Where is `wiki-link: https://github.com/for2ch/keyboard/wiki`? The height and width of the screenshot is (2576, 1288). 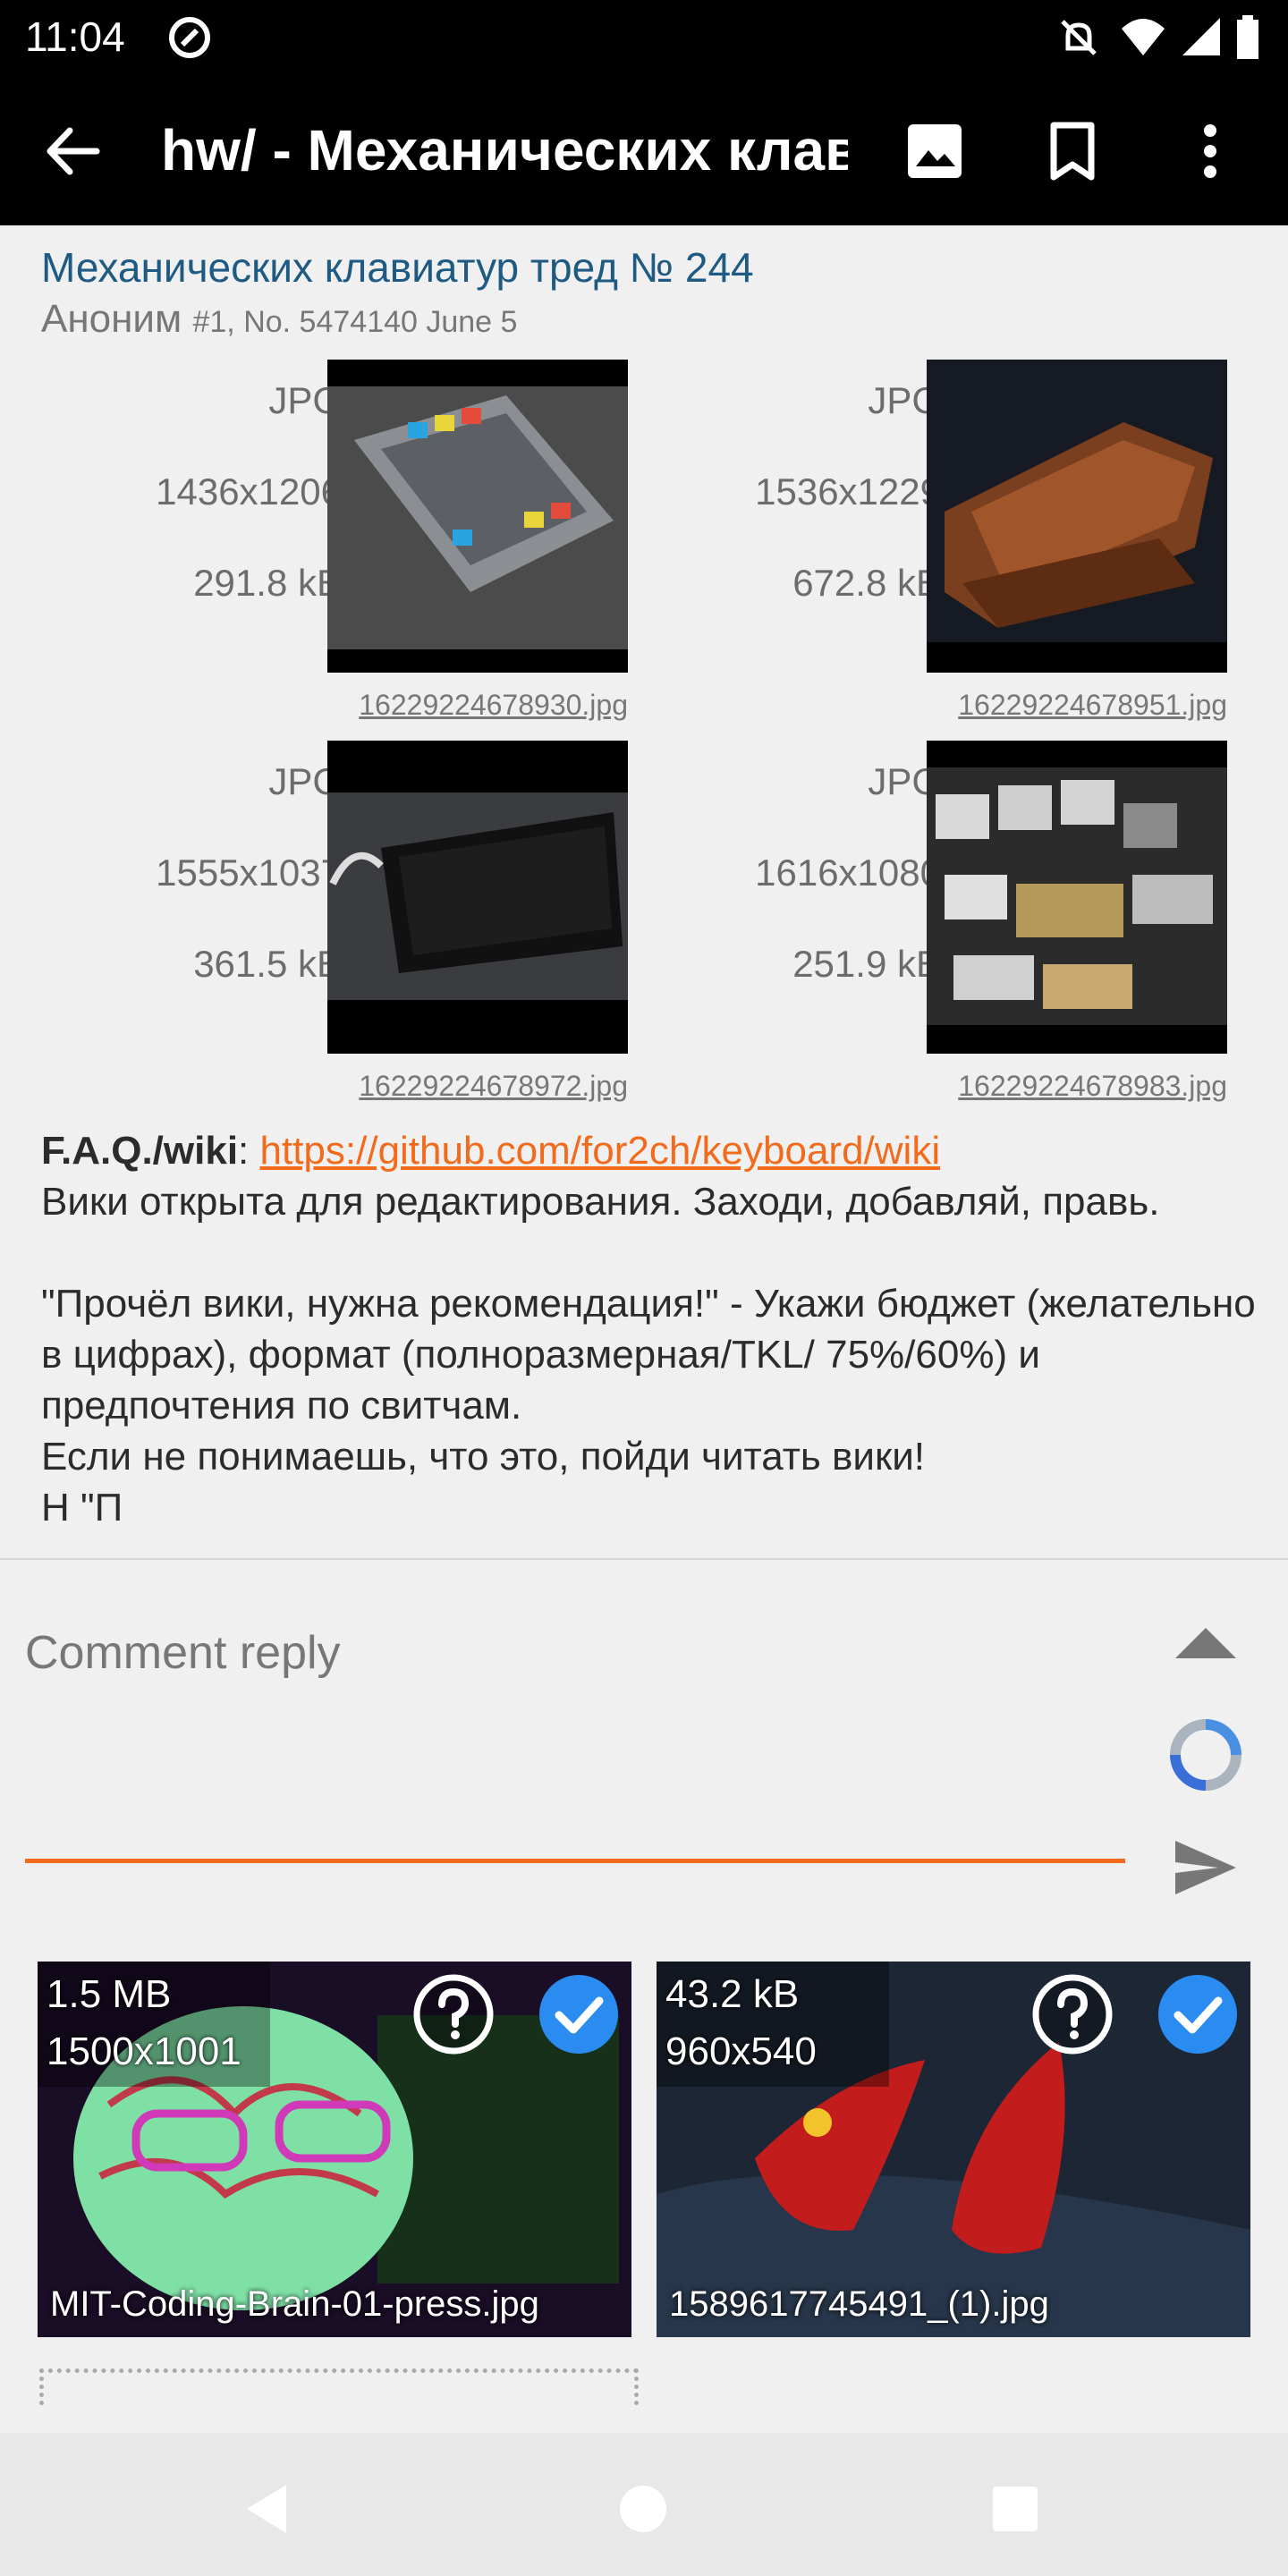
wiki-link: https://github.com/for2ch/keyboard/wiki is located at coordinates (600, 1151).